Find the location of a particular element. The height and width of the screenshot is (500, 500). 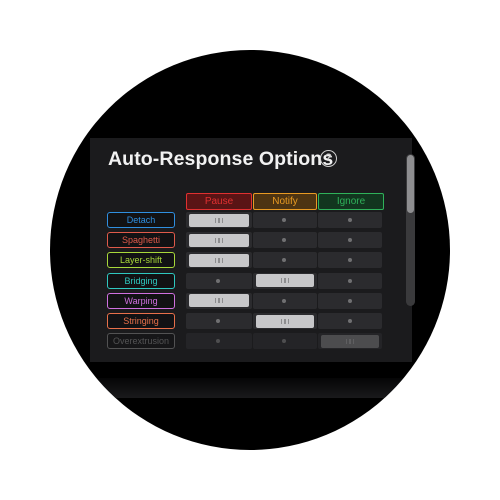

option-cell-spaghetti-ignore is located at coordinates (350, 240).